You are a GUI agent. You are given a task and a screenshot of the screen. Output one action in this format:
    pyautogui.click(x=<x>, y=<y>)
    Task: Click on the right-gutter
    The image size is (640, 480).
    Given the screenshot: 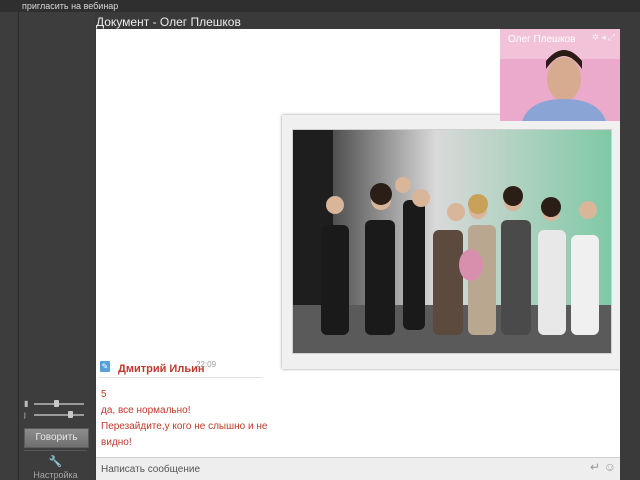 What is the action you would take?
    pyautogui.click(x=630, y=243)
    